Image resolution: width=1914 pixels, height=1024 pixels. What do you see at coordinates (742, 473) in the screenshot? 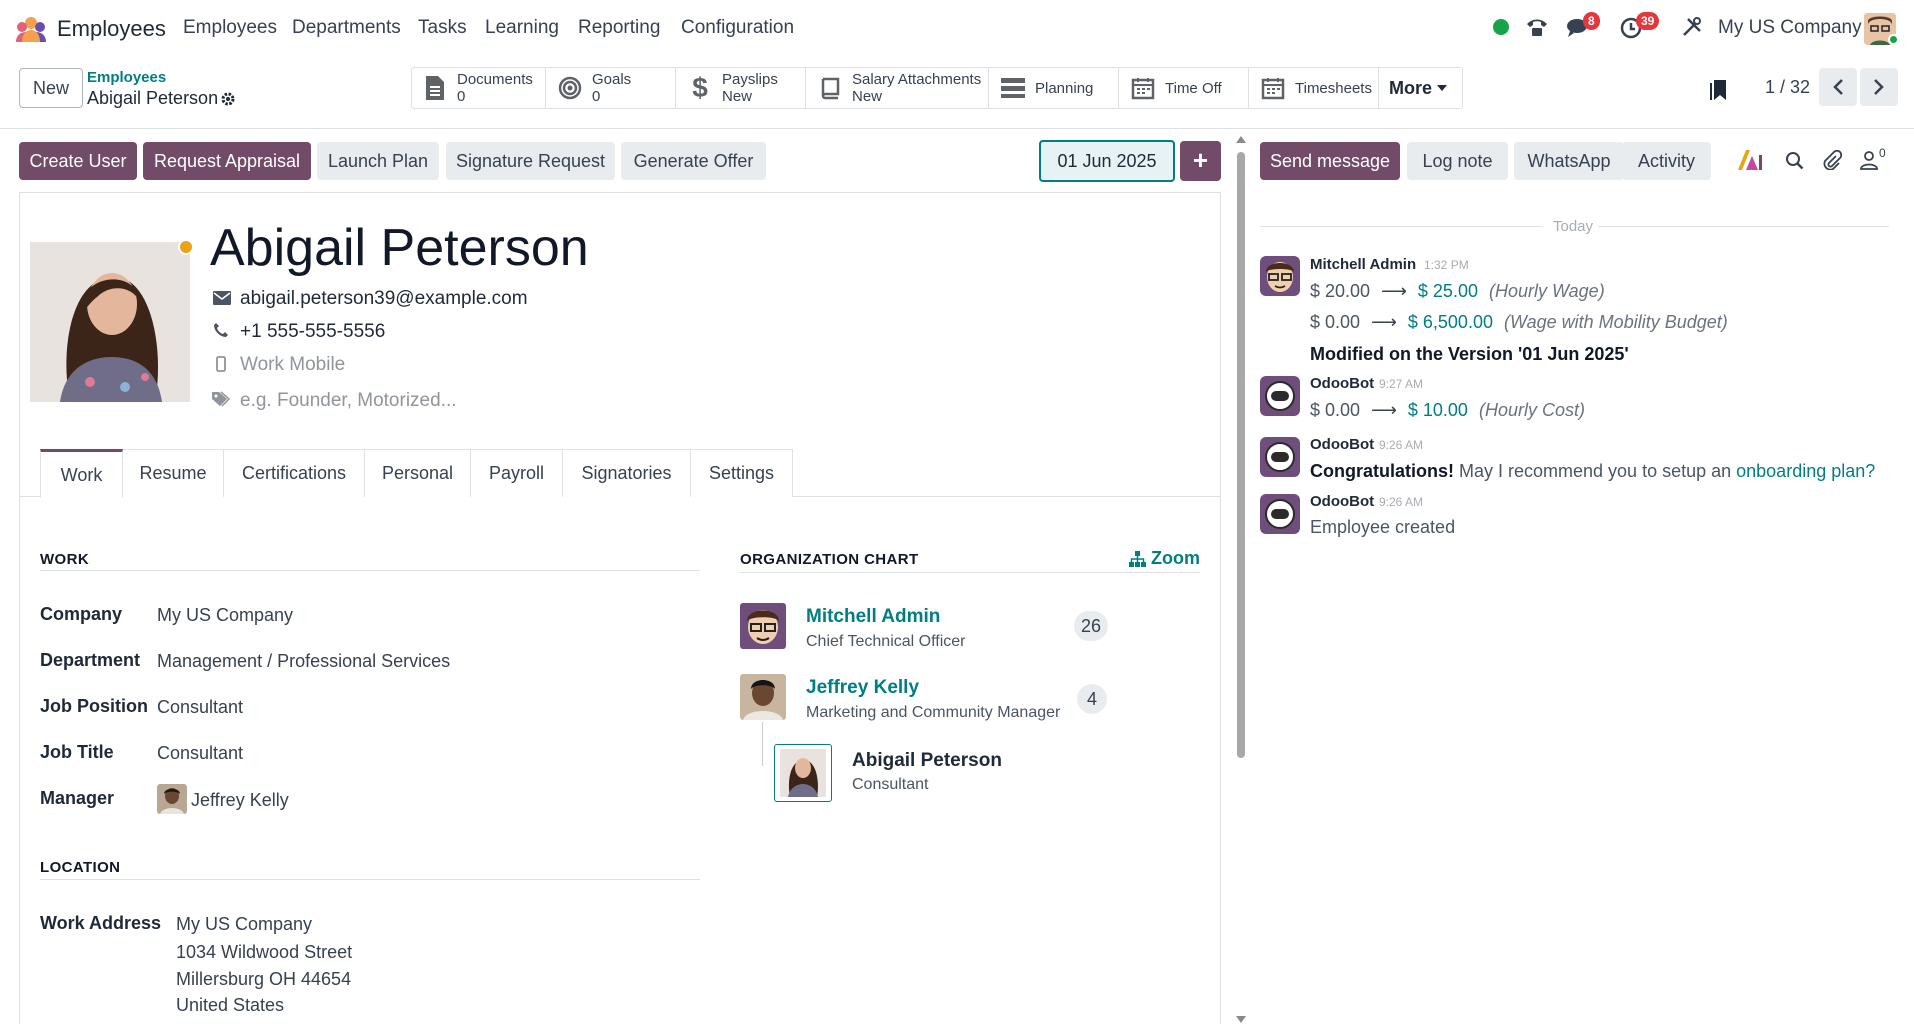
I see `tab-settings: Settings` at bounding box center [742, 473].